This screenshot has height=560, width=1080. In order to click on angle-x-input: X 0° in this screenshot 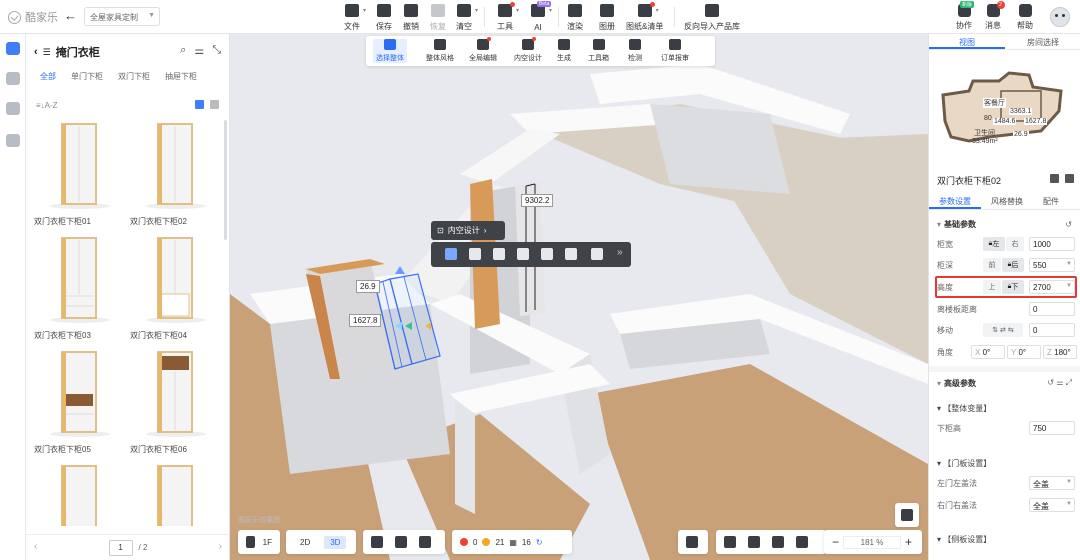, I will do `click(988, 352)`.